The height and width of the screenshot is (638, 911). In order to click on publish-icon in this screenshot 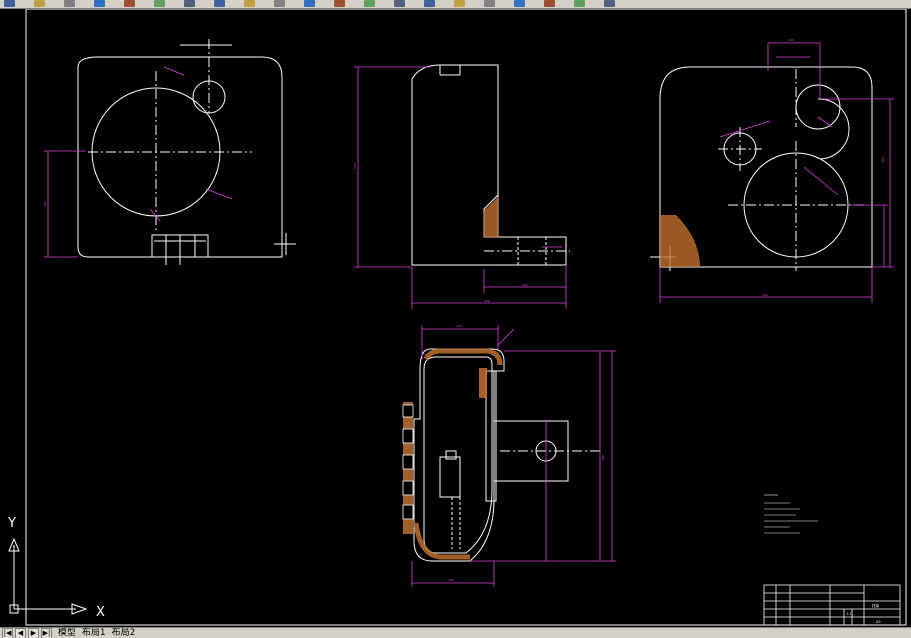, I will do `click(129, 3)`.